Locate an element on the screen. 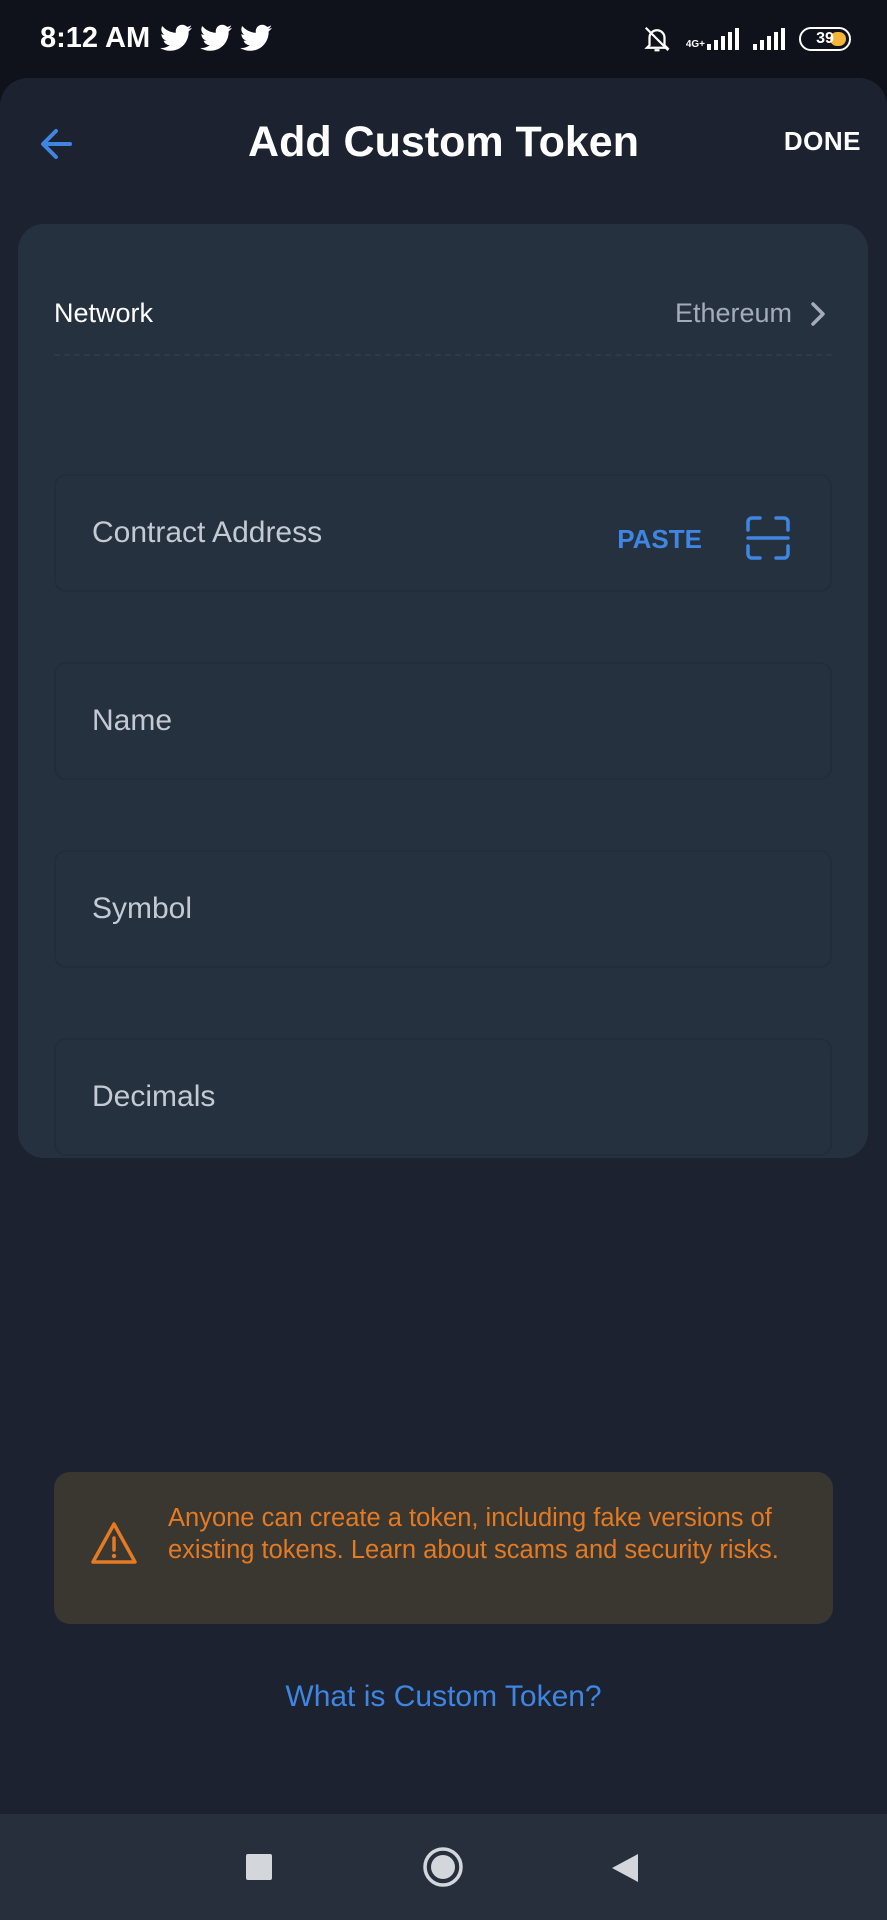  done-button: DONE is located at coordinates (822, 141).